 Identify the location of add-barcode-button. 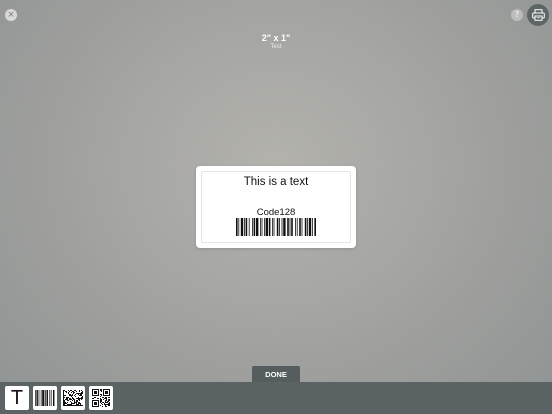
(45, 398).